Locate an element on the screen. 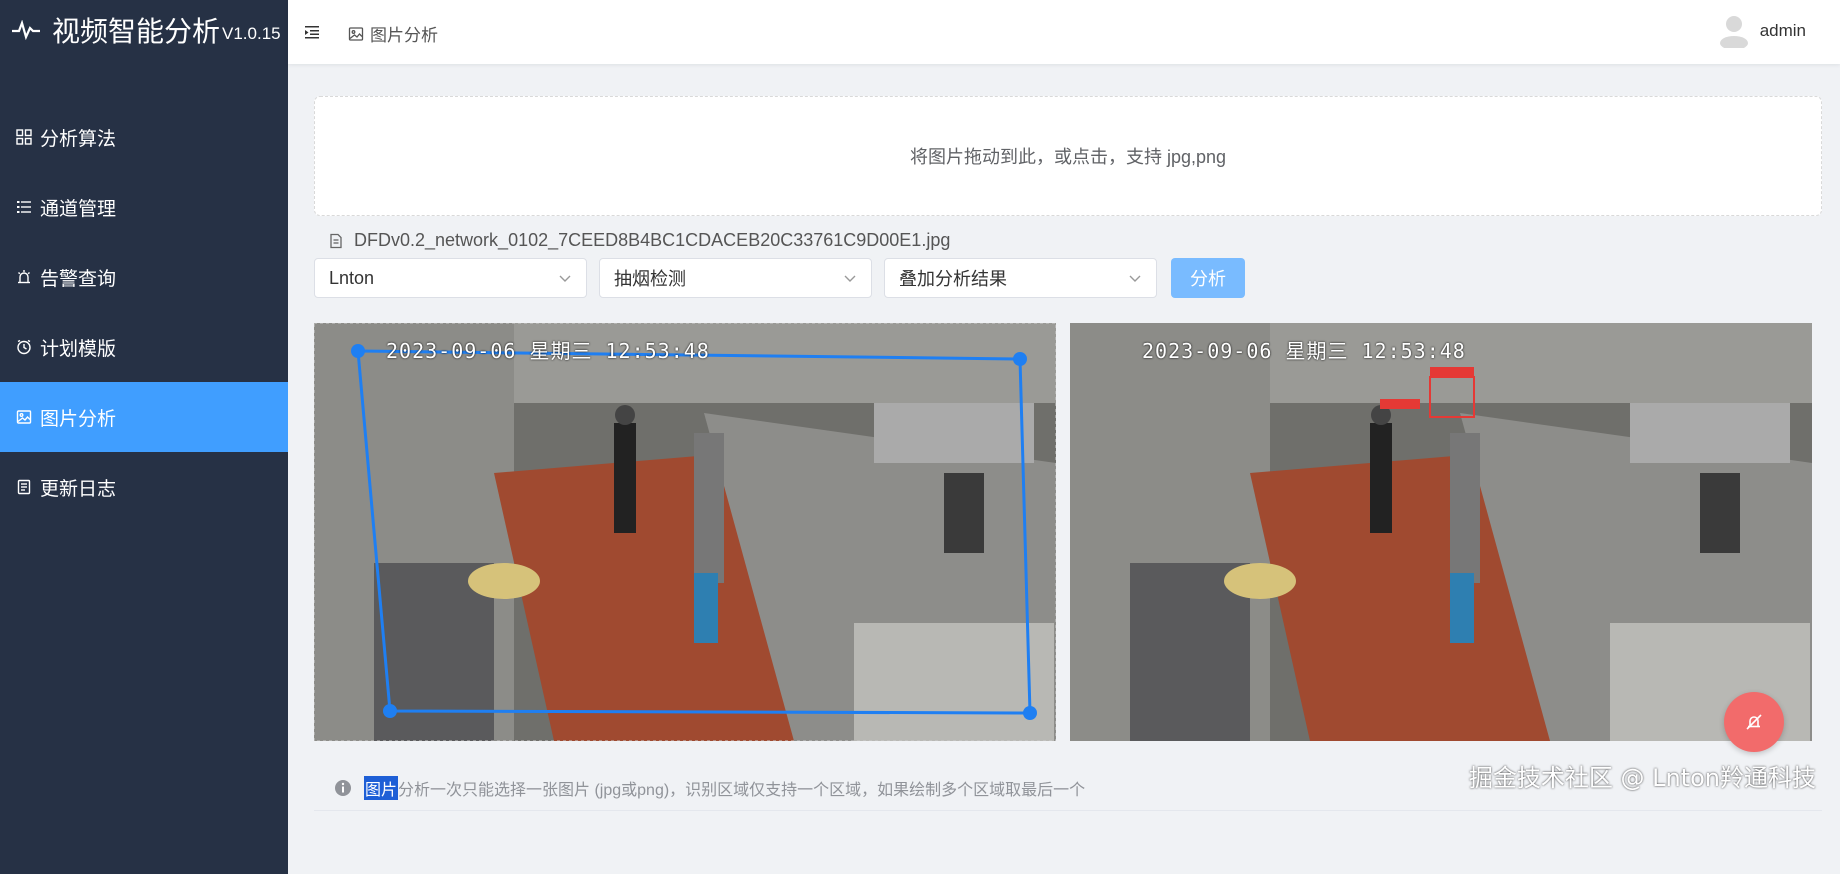 This screenshot has height=874, width=1840. app-logo: 视频智能分析 V1.0.15 is located at coordinates (144, 30).